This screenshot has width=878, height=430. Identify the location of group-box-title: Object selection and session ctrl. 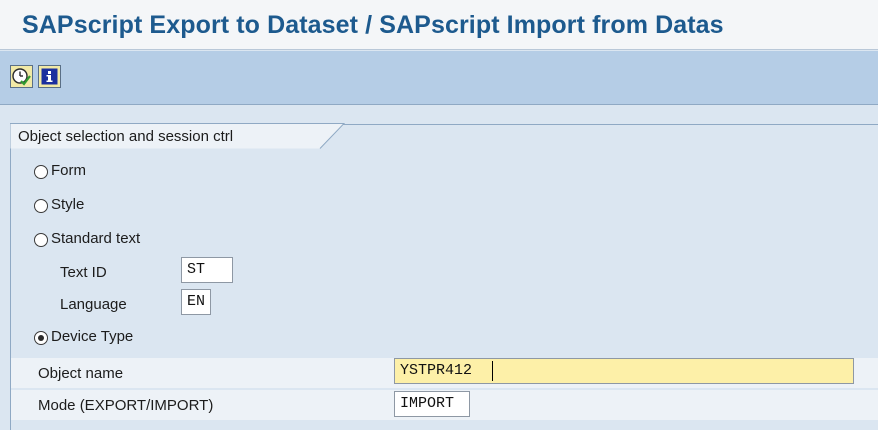
(126, 136).